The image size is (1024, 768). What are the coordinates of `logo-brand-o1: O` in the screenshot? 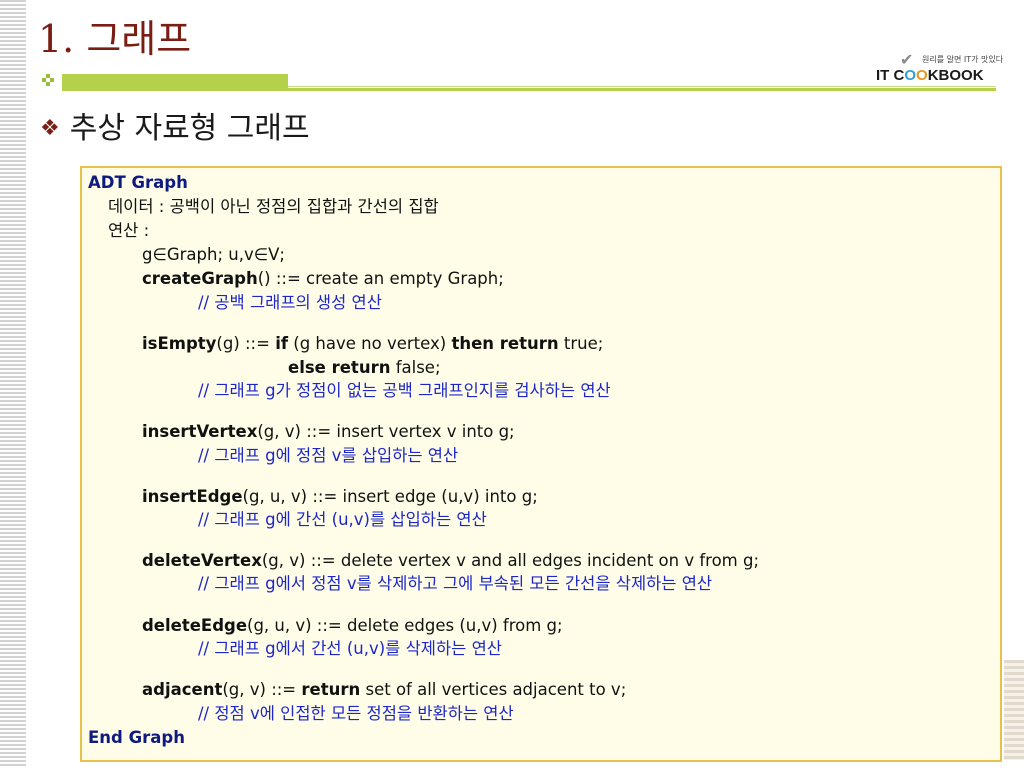 It's located at (910, 75).